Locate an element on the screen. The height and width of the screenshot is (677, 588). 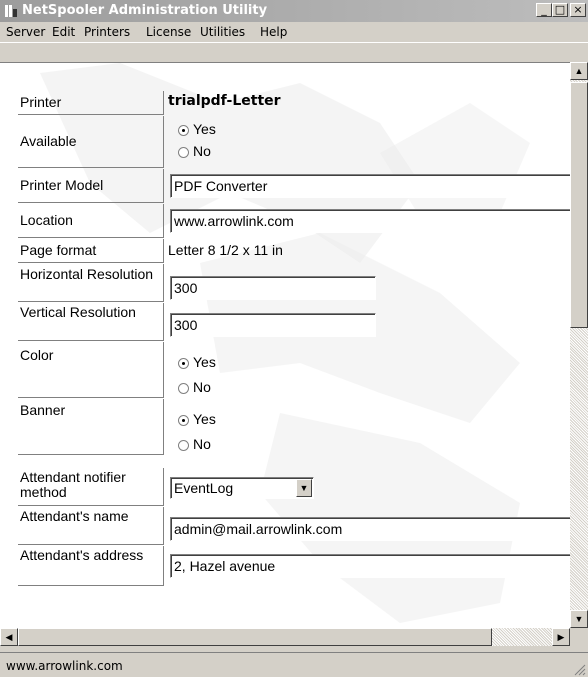
title-bar: NetSpooler Administration Utility _ □ × is located at coordinates (294, 11).